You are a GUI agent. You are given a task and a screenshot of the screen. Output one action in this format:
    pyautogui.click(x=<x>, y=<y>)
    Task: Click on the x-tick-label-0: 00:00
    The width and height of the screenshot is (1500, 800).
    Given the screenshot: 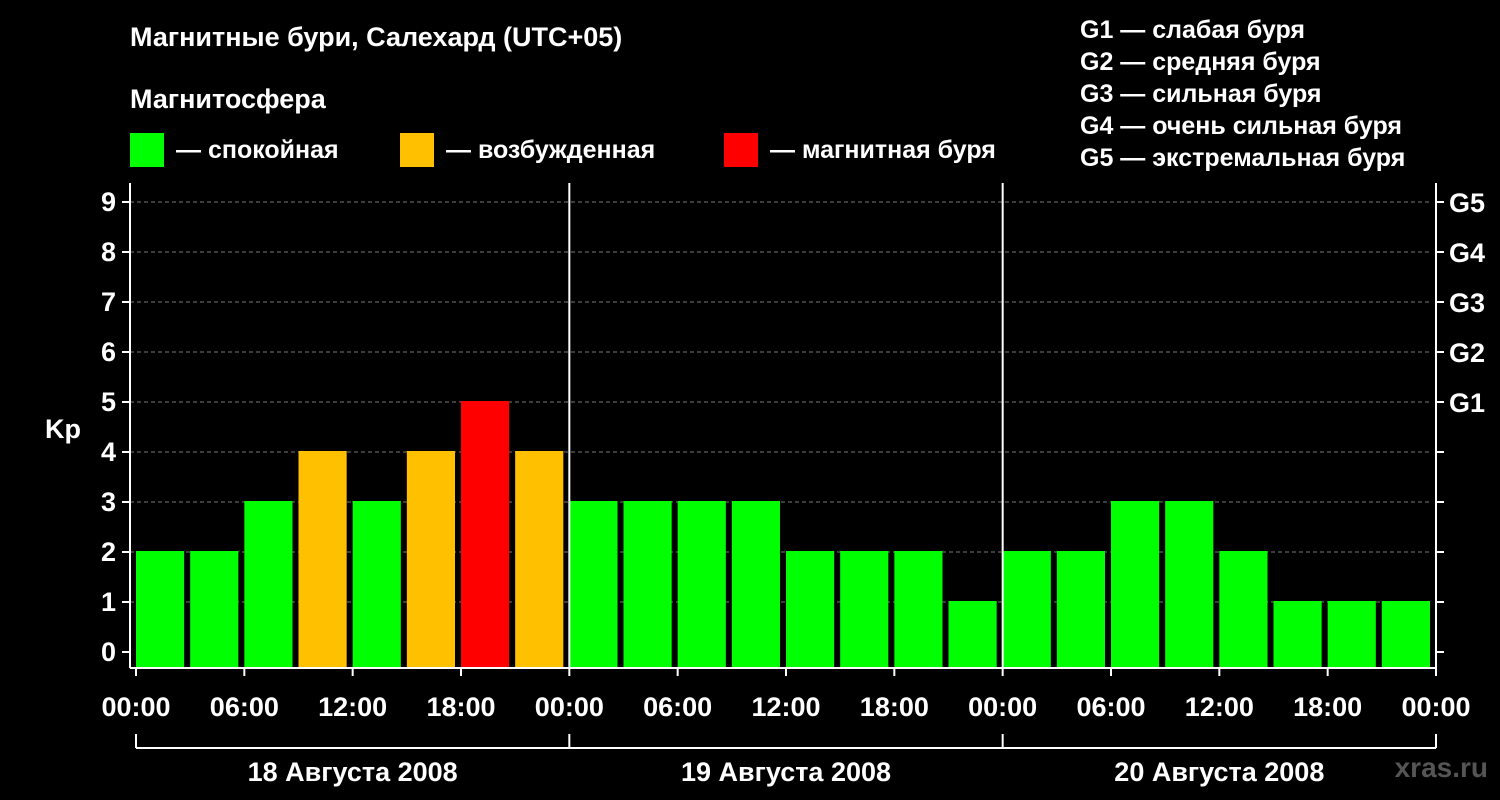 What is the action you would take?
    pyautogui.click(x=135, y=707)
    